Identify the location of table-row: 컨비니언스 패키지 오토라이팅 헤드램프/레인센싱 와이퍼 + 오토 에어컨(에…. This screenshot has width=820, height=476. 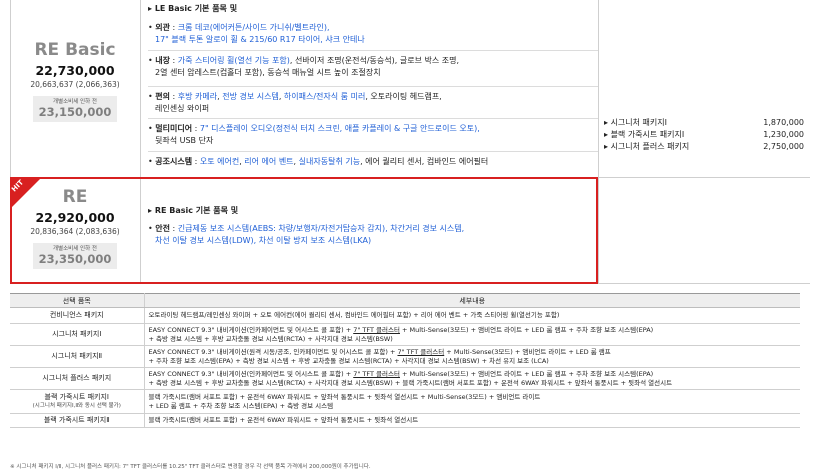
(405, 315).